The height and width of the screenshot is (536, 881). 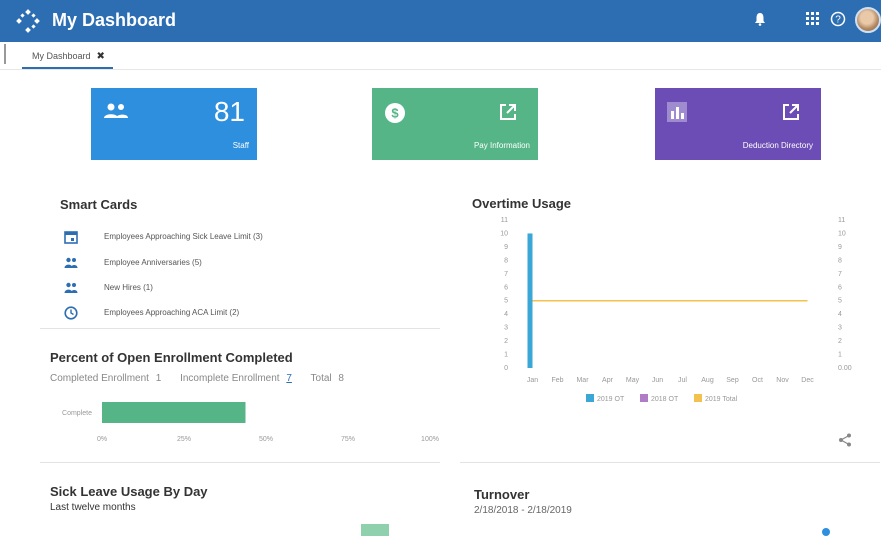 I want to click on sick-leave-bar, so click(x=375, y=530).